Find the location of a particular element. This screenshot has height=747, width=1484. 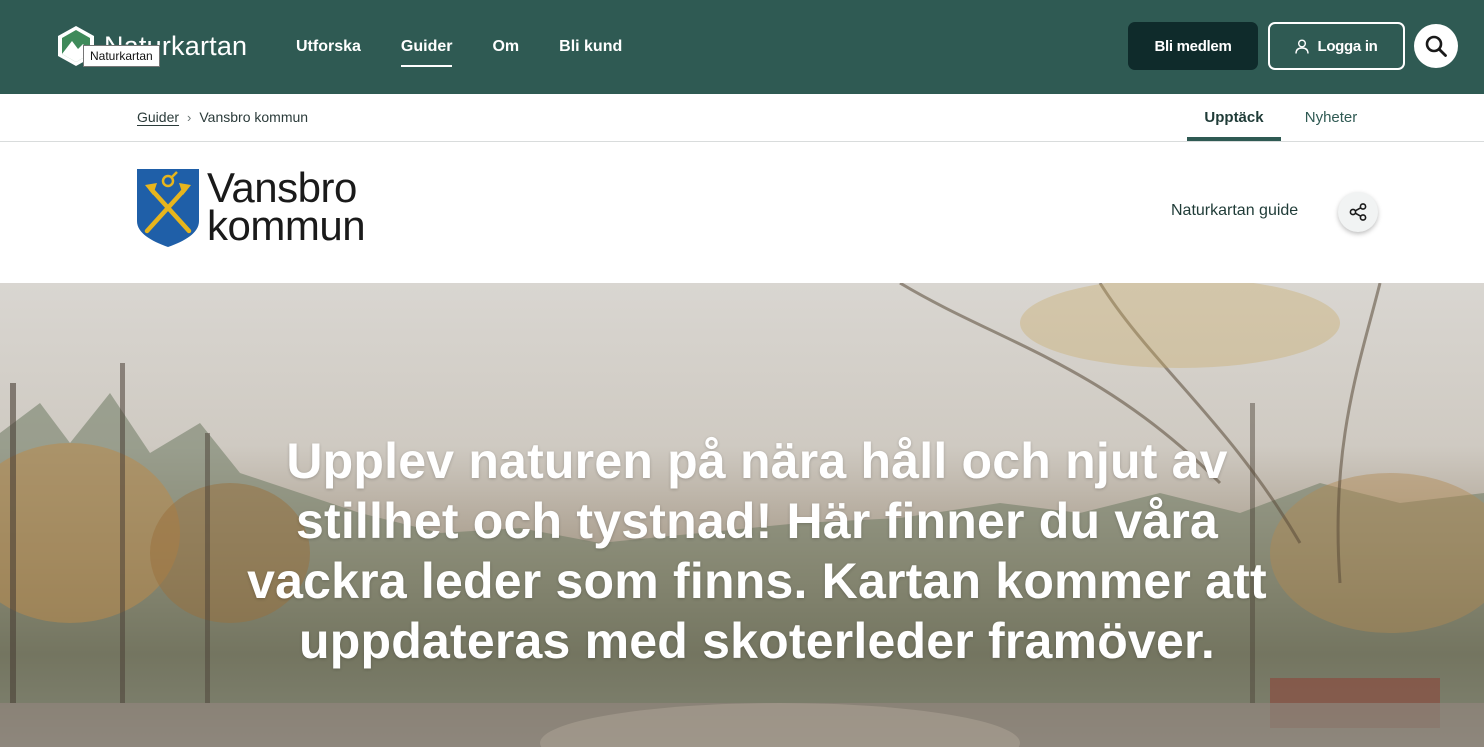

share-button is located at coordinates (1358, 212).